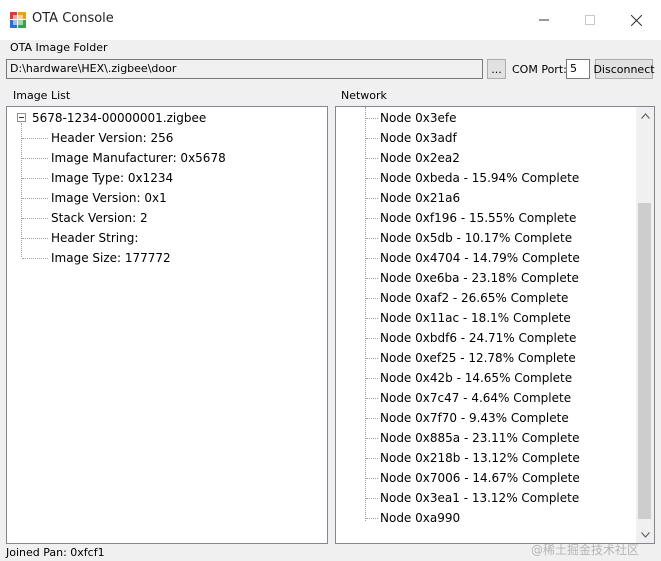 This screenshot has height=561, width=661. I want to click on joined-pan-status: Joined Pan: 0xfcf1, so click(55, 552).